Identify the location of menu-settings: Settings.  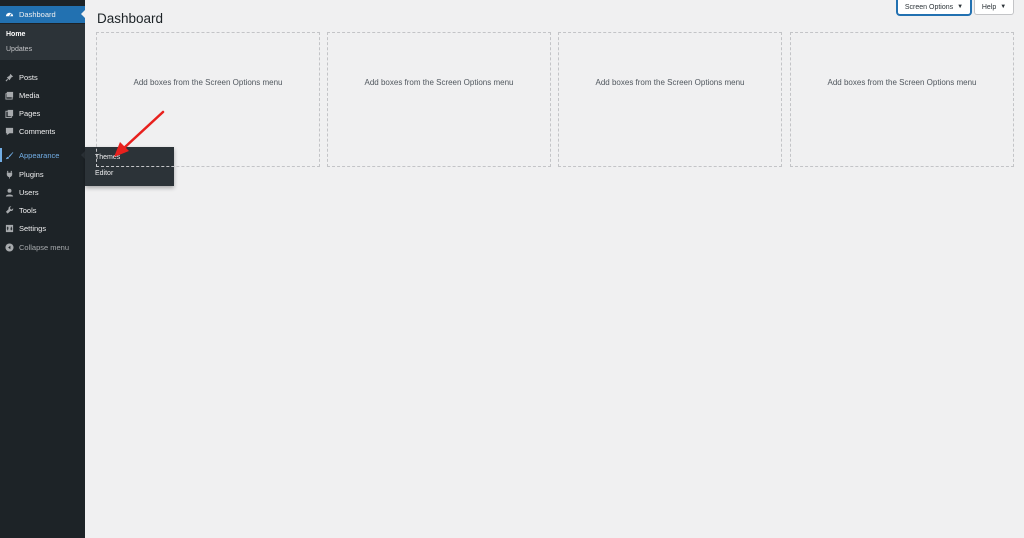
(42, 228).